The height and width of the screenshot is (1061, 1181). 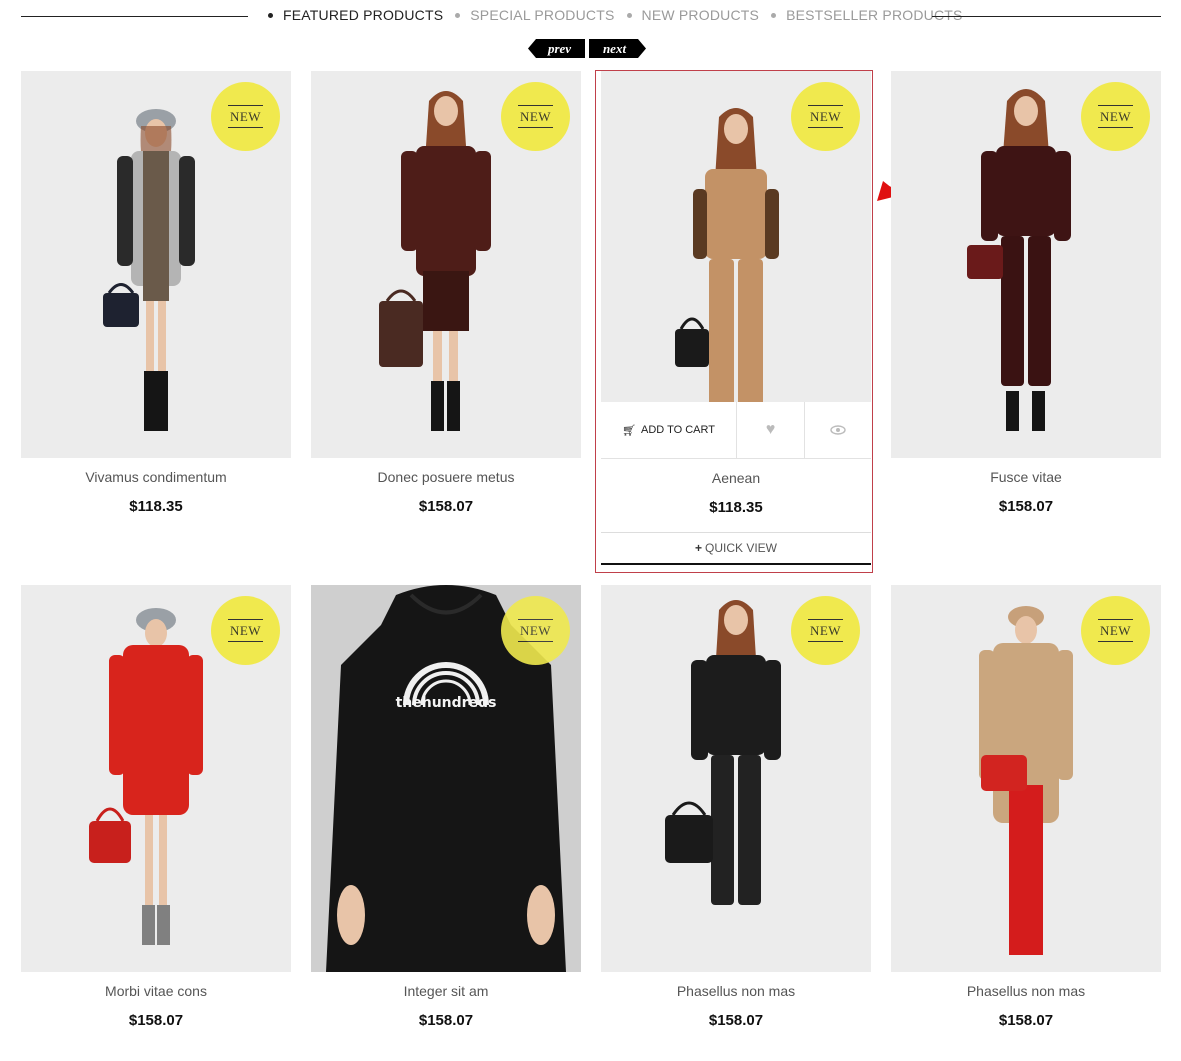 I want to click on product-actions: 🛒︎ ADD TO CART ♥, so click(x=736, y=430).